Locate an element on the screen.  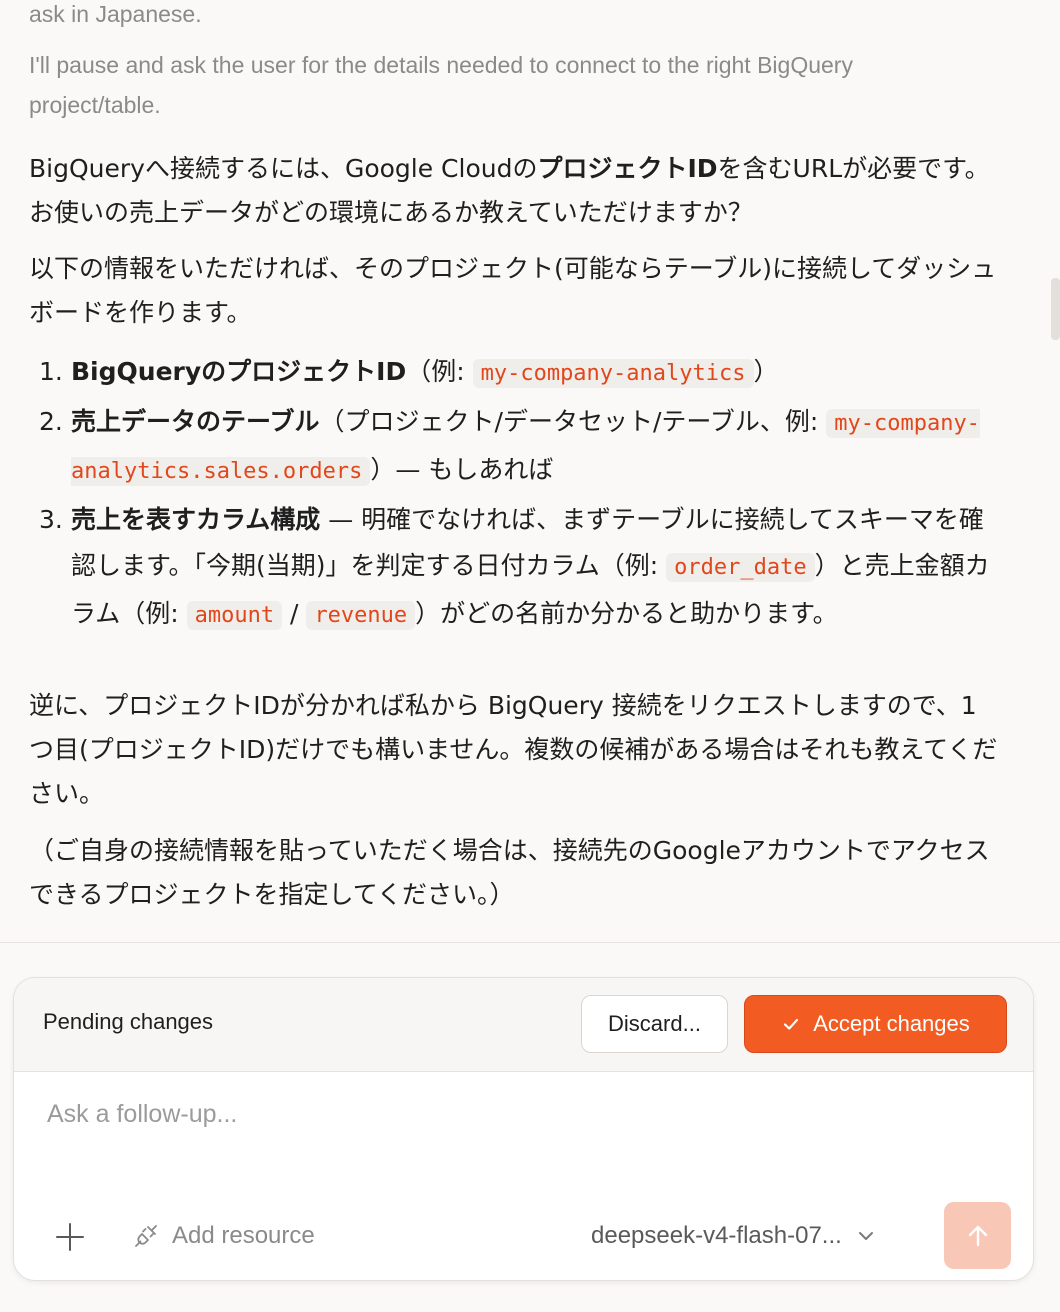
bold-text: BigQueryのプロジェクトID is located at coordinates (239, 371).